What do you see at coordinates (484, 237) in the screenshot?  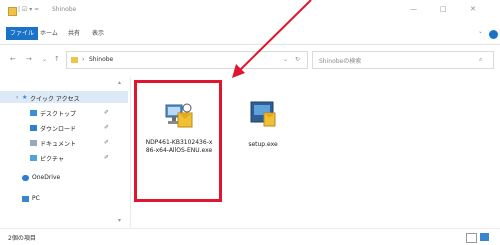 I see `large-icons-view-icon` at bounding box center [484, 237].